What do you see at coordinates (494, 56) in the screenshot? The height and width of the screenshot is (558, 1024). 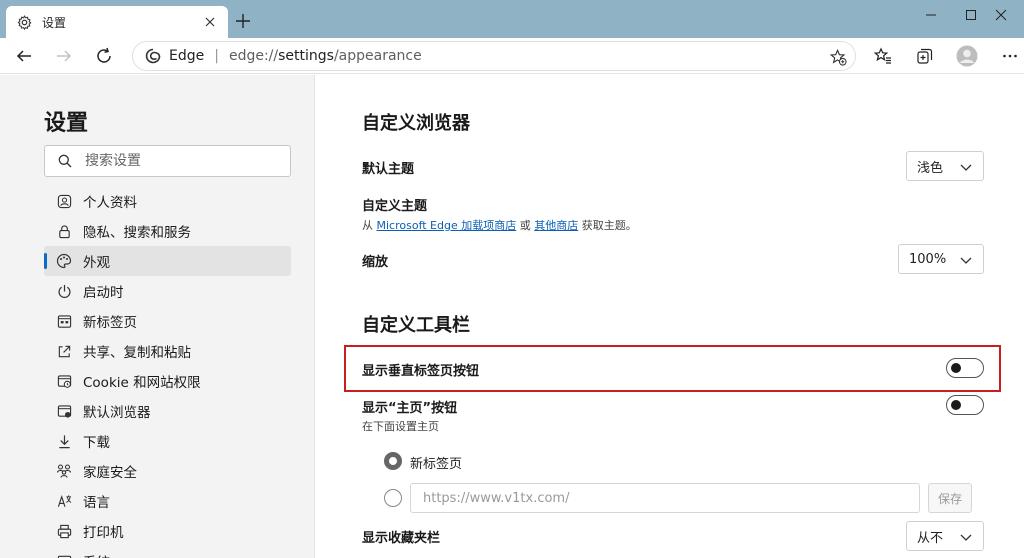 I see `address-bar: Edge | edge://settings/appearance` at bounding box center [494, 56].